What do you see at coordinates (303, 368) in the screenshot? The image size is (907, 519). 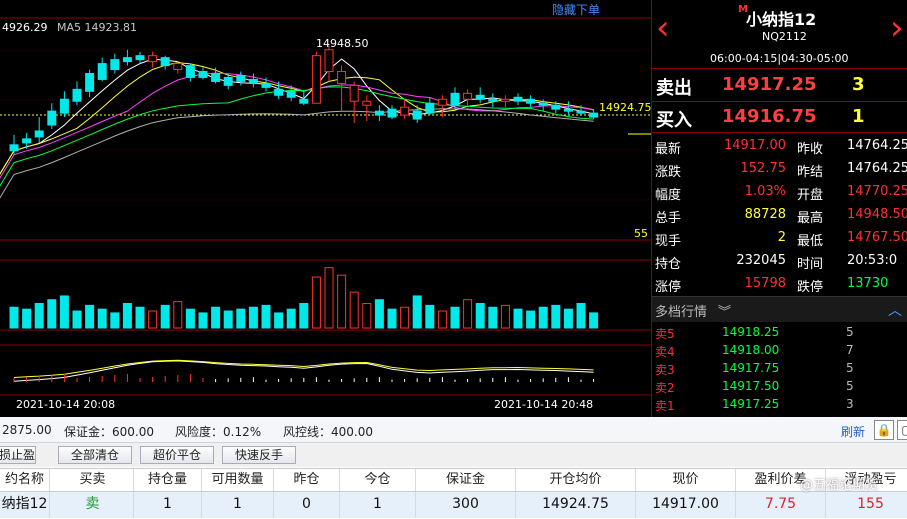 I see `signal-line` at bounding box center [303, 368].